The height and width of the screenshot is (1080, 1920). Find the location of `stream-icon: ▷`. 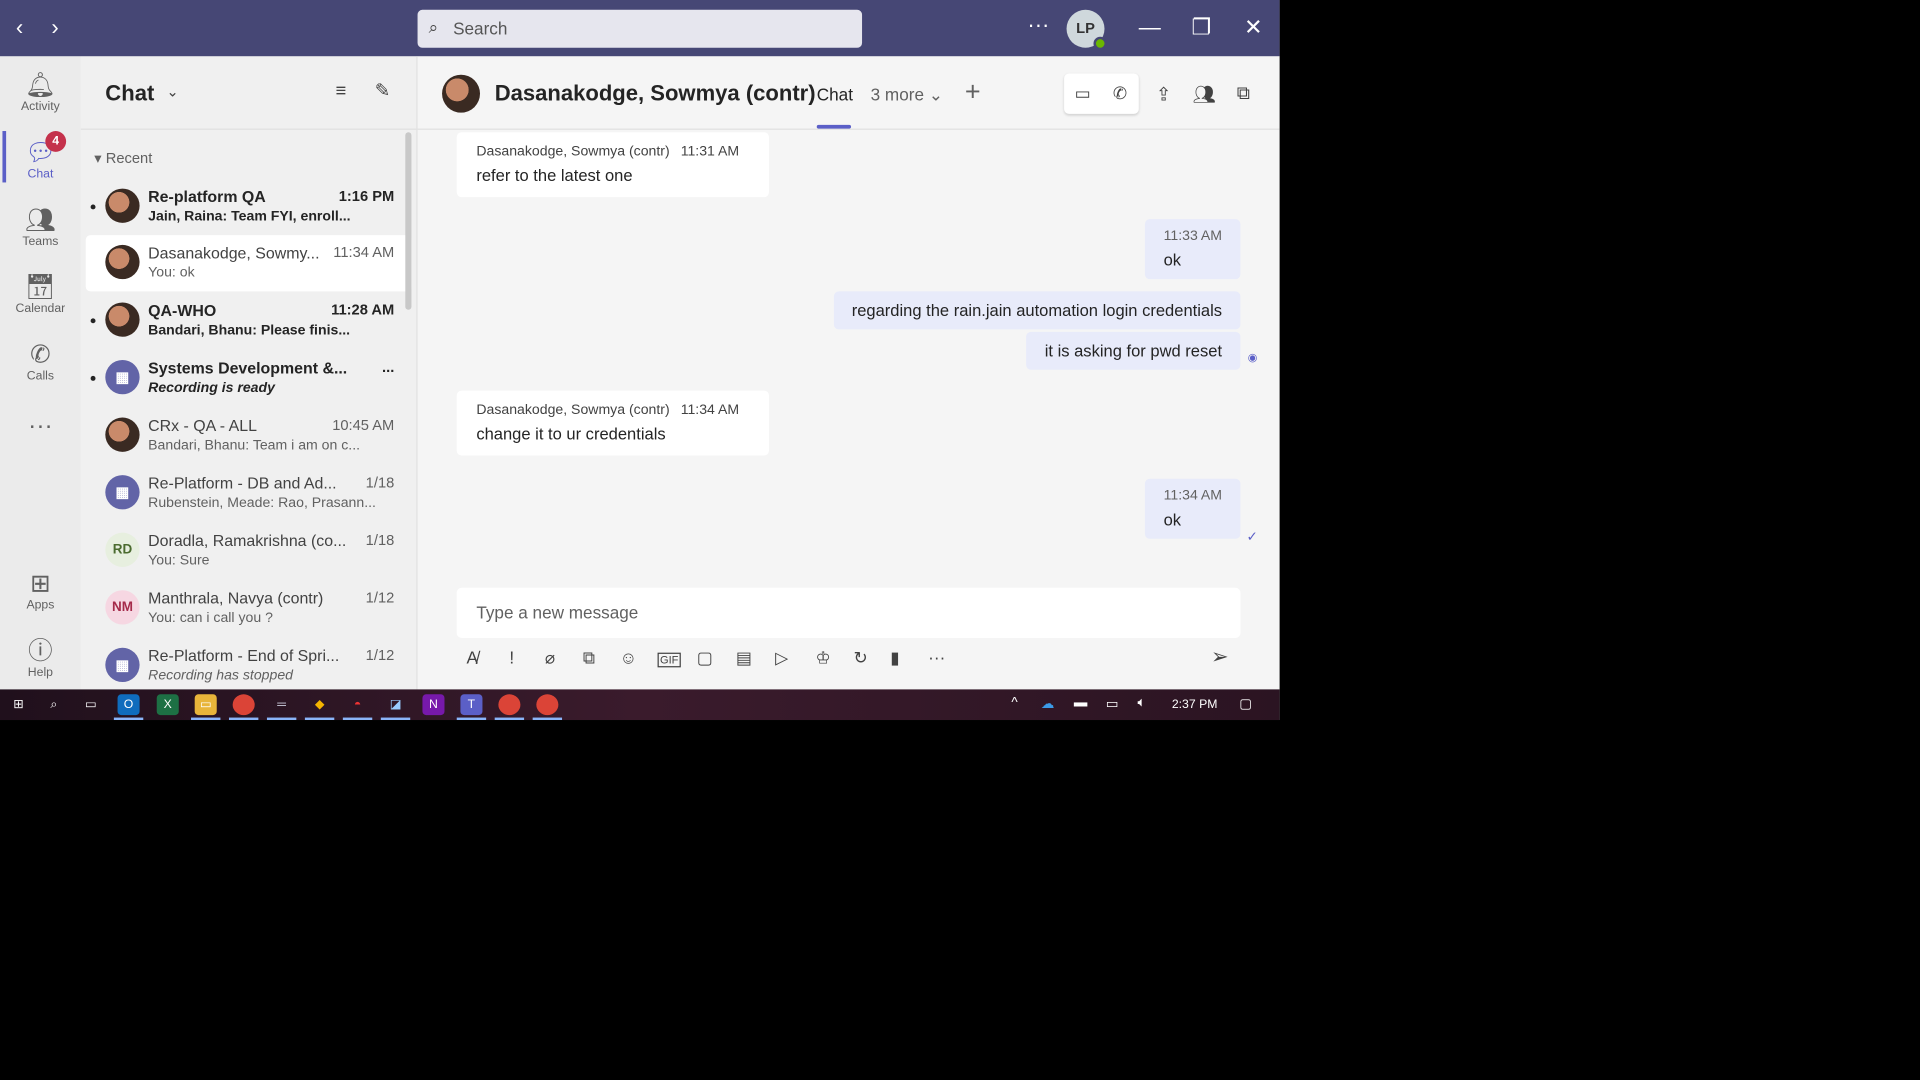

stream-icon: ▷ is located at coordinates (781, 658).